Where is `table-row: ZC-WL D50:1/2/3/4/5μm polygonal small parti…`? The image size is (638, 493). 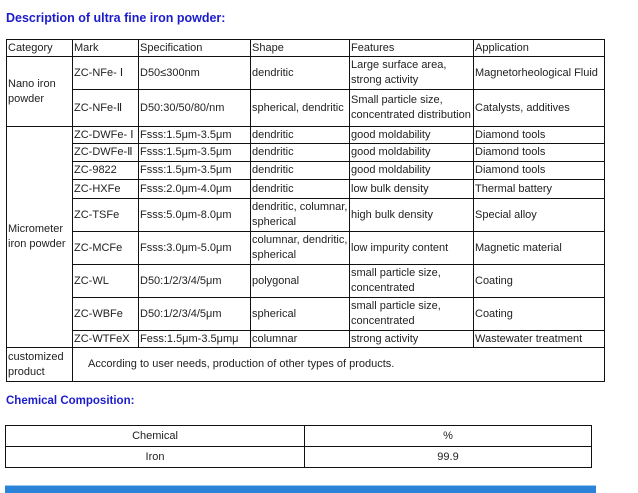
table-row: ZC-WL D50:1/2/3/4/5μm polygonal small parti… is located at coordinates (306, 281).